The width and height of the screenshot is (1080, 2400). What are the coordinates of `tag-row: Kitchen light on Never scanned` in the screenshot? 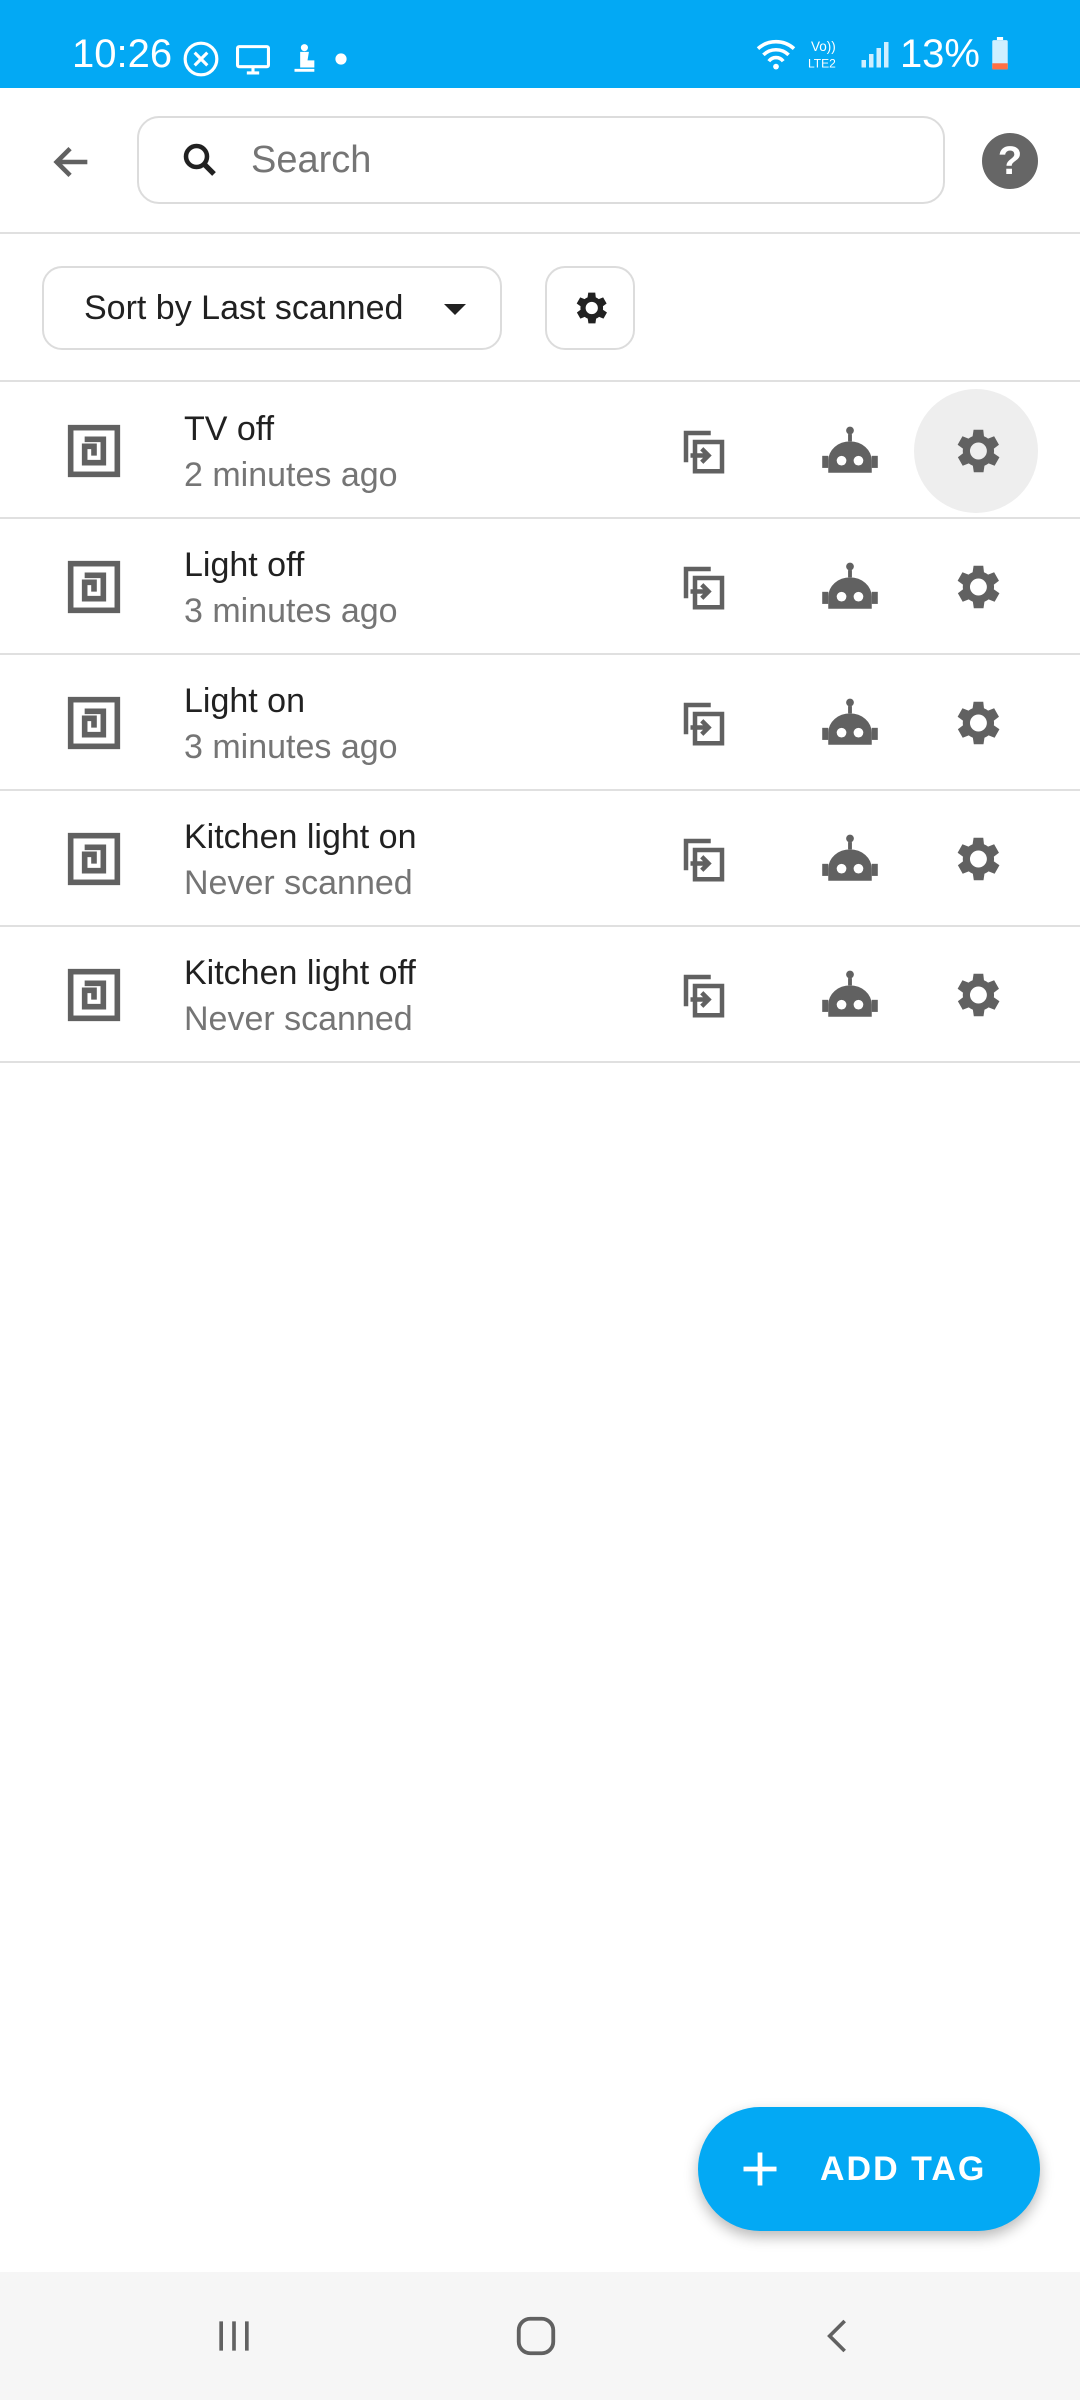 It's located at (540, 859).